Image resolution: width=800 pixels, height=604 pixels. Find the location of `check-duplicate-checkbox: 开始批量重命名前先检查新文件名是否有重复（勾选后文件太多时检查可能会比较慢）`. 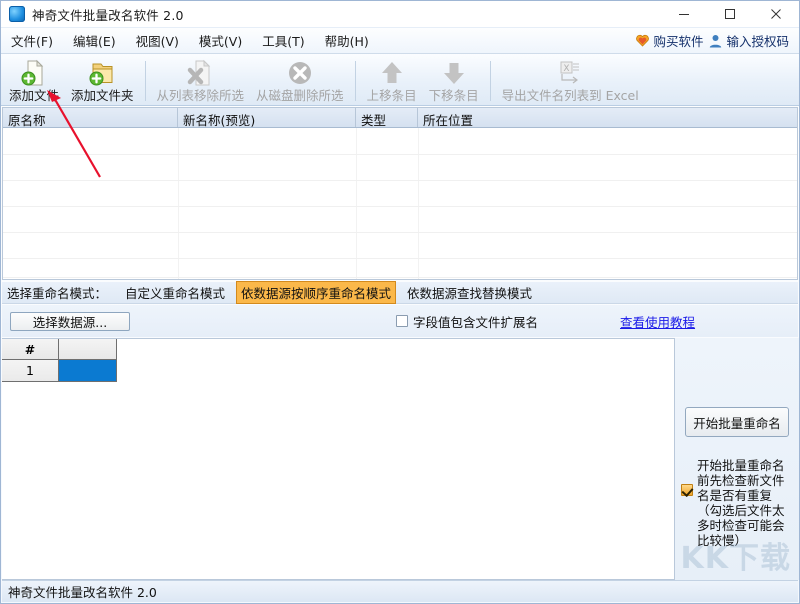

check-duplicate-checkbox: 开始批量重命名前先检查新文件名是否有重复（勾选后文件太多时检查可能会比较慢） is located at coordinates (739, 503).